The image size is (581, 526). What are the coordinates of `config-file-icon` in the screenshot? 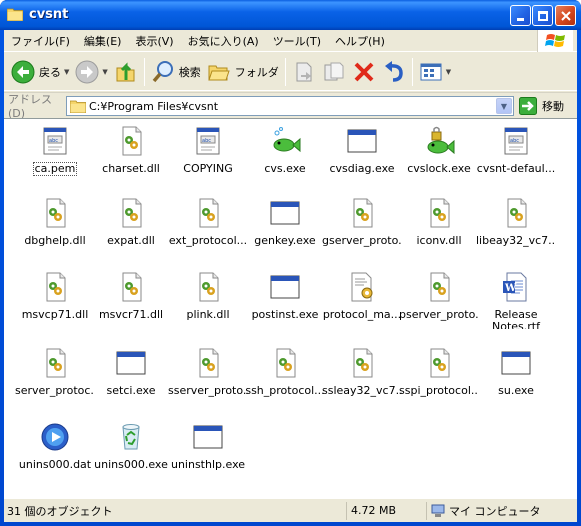 It's located at (362, 287).